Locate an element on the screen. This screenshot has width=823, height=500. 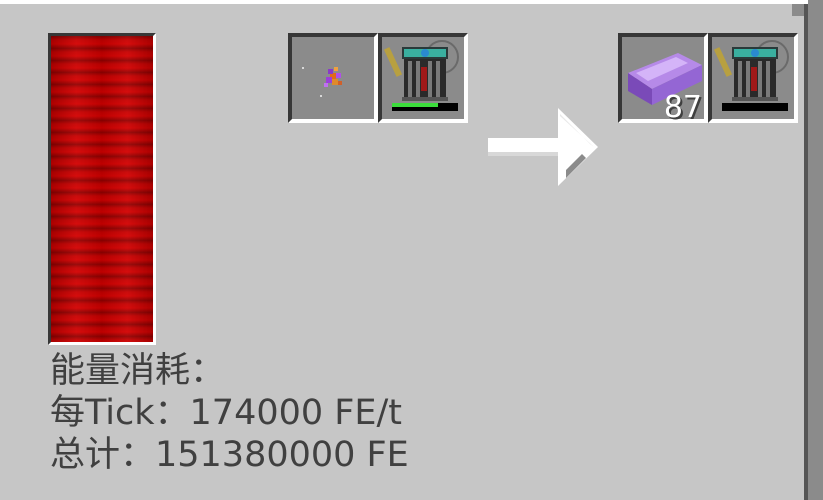
output-upgrade-slot is located at coordinates (753, 78).